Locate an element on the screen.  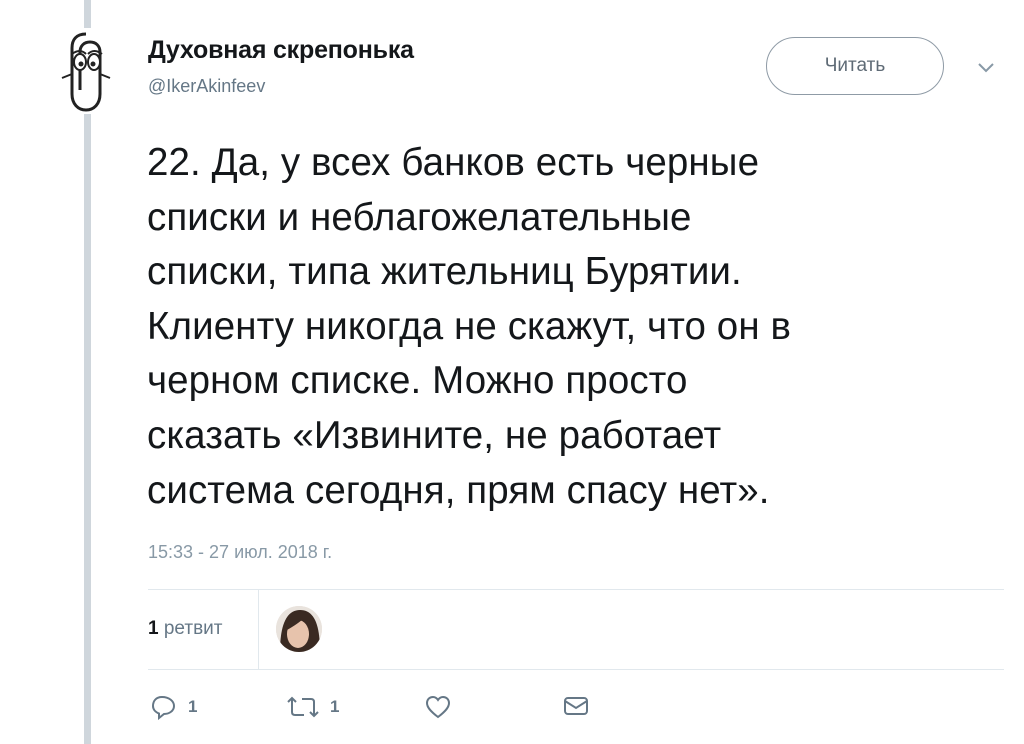
reply-button: 1 is located at coordinates (173, 707).